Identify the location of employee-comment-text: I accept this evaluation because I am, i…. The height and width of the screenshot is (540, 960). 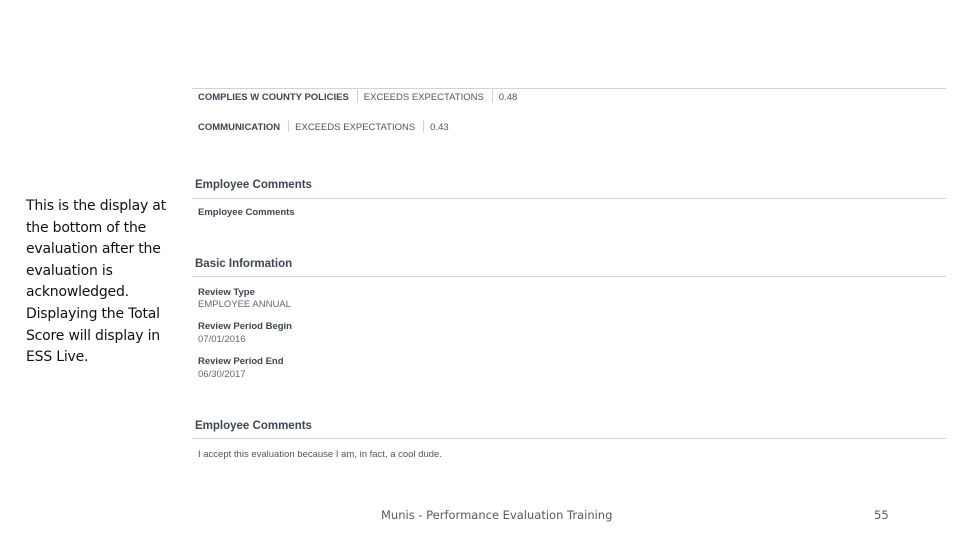
(320, 454).